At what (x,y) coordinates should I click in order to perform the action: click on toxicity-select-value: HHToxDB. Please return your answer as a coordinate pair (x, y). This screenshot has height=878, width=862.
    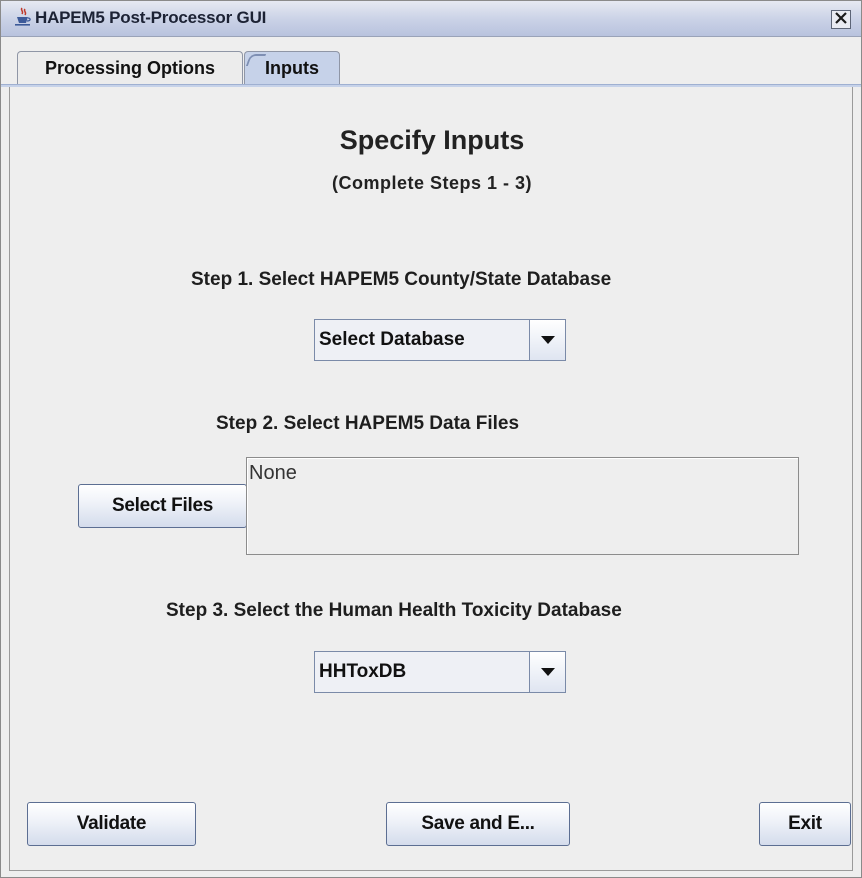
    Looking at the image, I should click on (422, 672).